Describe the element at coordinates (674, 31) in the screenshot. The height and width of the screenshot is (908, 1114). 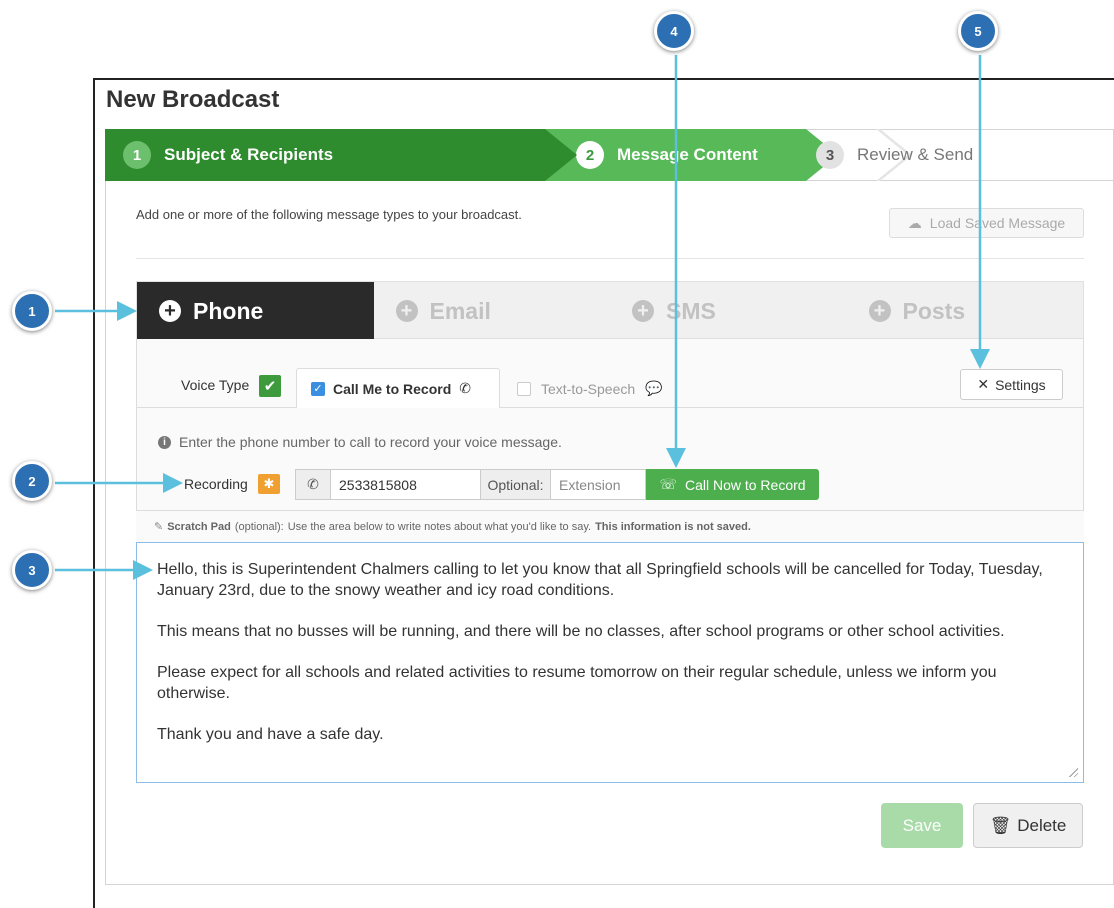
I see `callout-4: 4` at that location.